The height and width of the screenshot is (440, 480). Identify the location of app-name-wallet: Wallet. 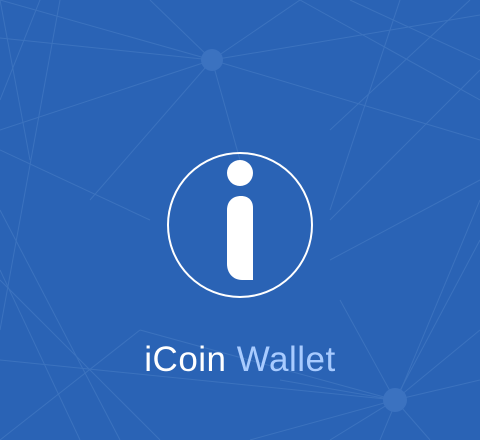
(286, 359).